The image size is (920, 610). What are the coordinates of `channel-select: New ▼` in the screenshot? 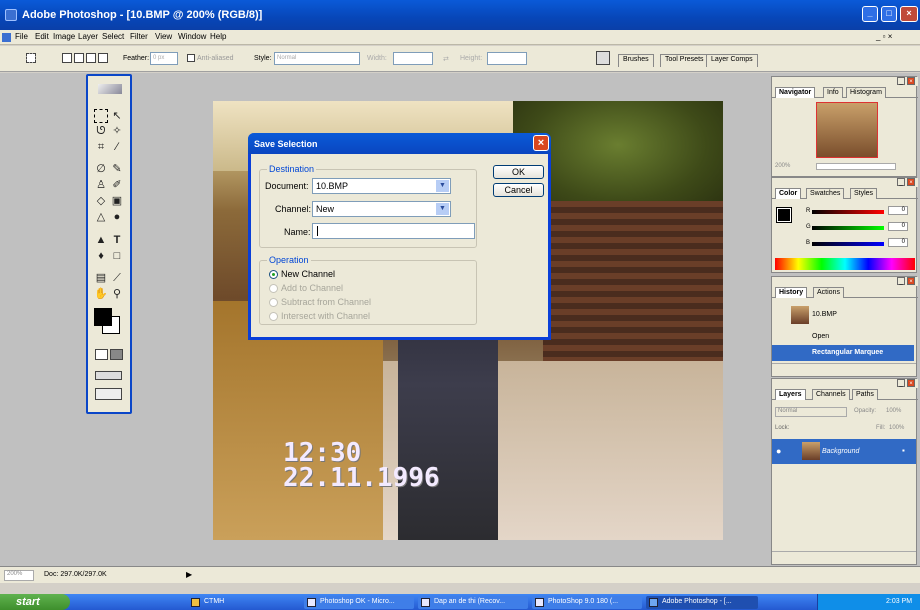 It's located at (381, 209).